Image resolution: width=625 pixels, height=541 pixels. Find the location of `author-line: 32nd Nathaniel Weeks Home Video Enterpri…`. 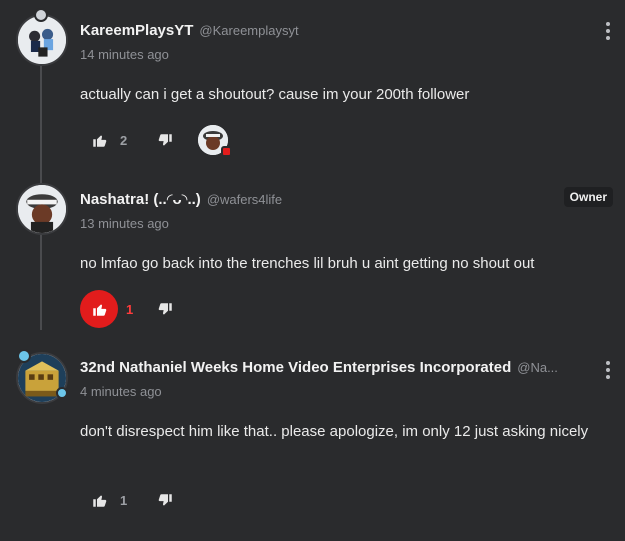

author-line: 32nd Nathaniel Weeks Home Video Enterpri… is located at coordinates (319, 367).